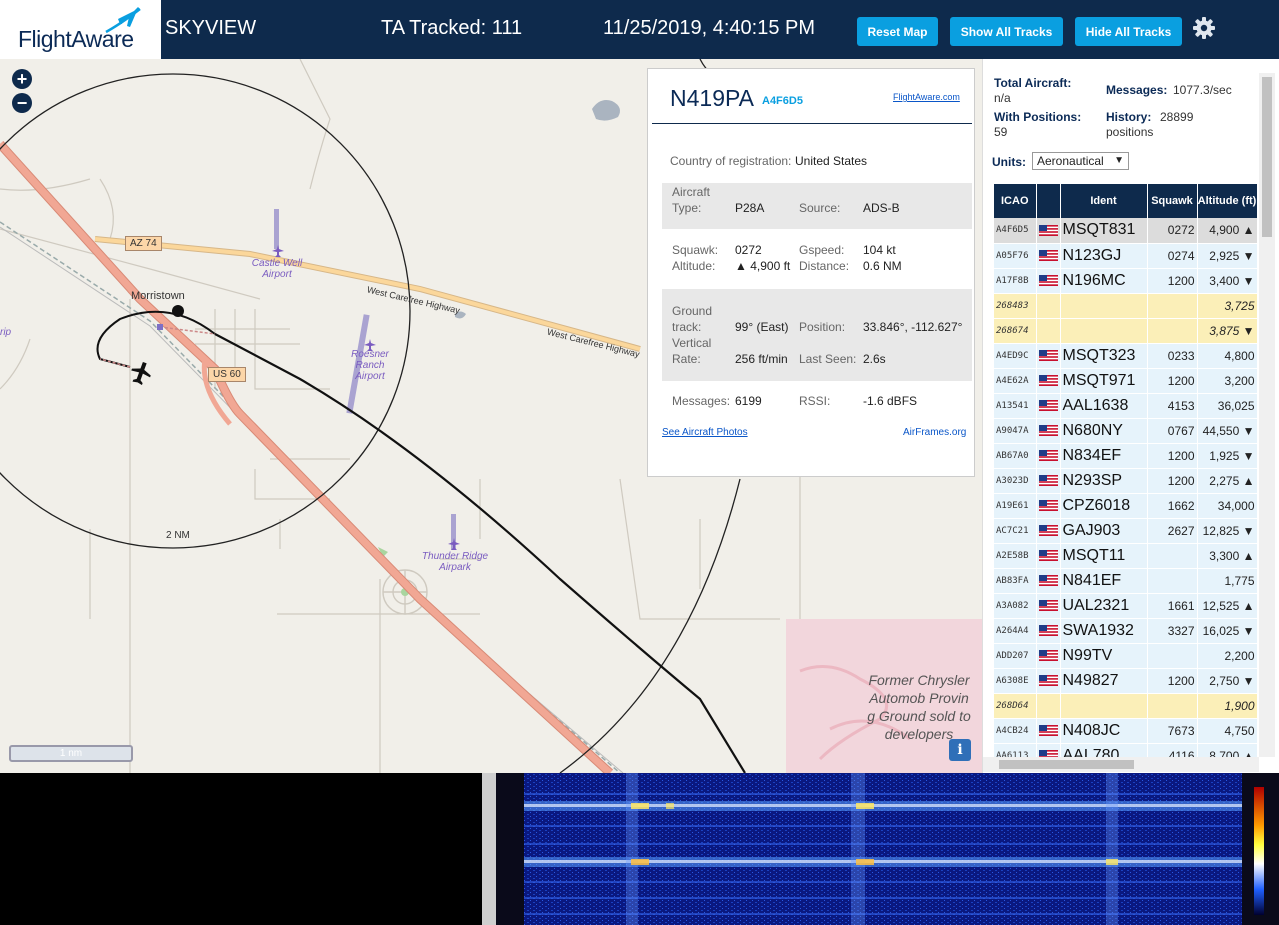 Image resolution: width=1279 pixels, height=925 pixels. What do you see at coordinates (820, 208) in the screenshot?
I see `source-label: Source:` at bounding box center [820, 208].